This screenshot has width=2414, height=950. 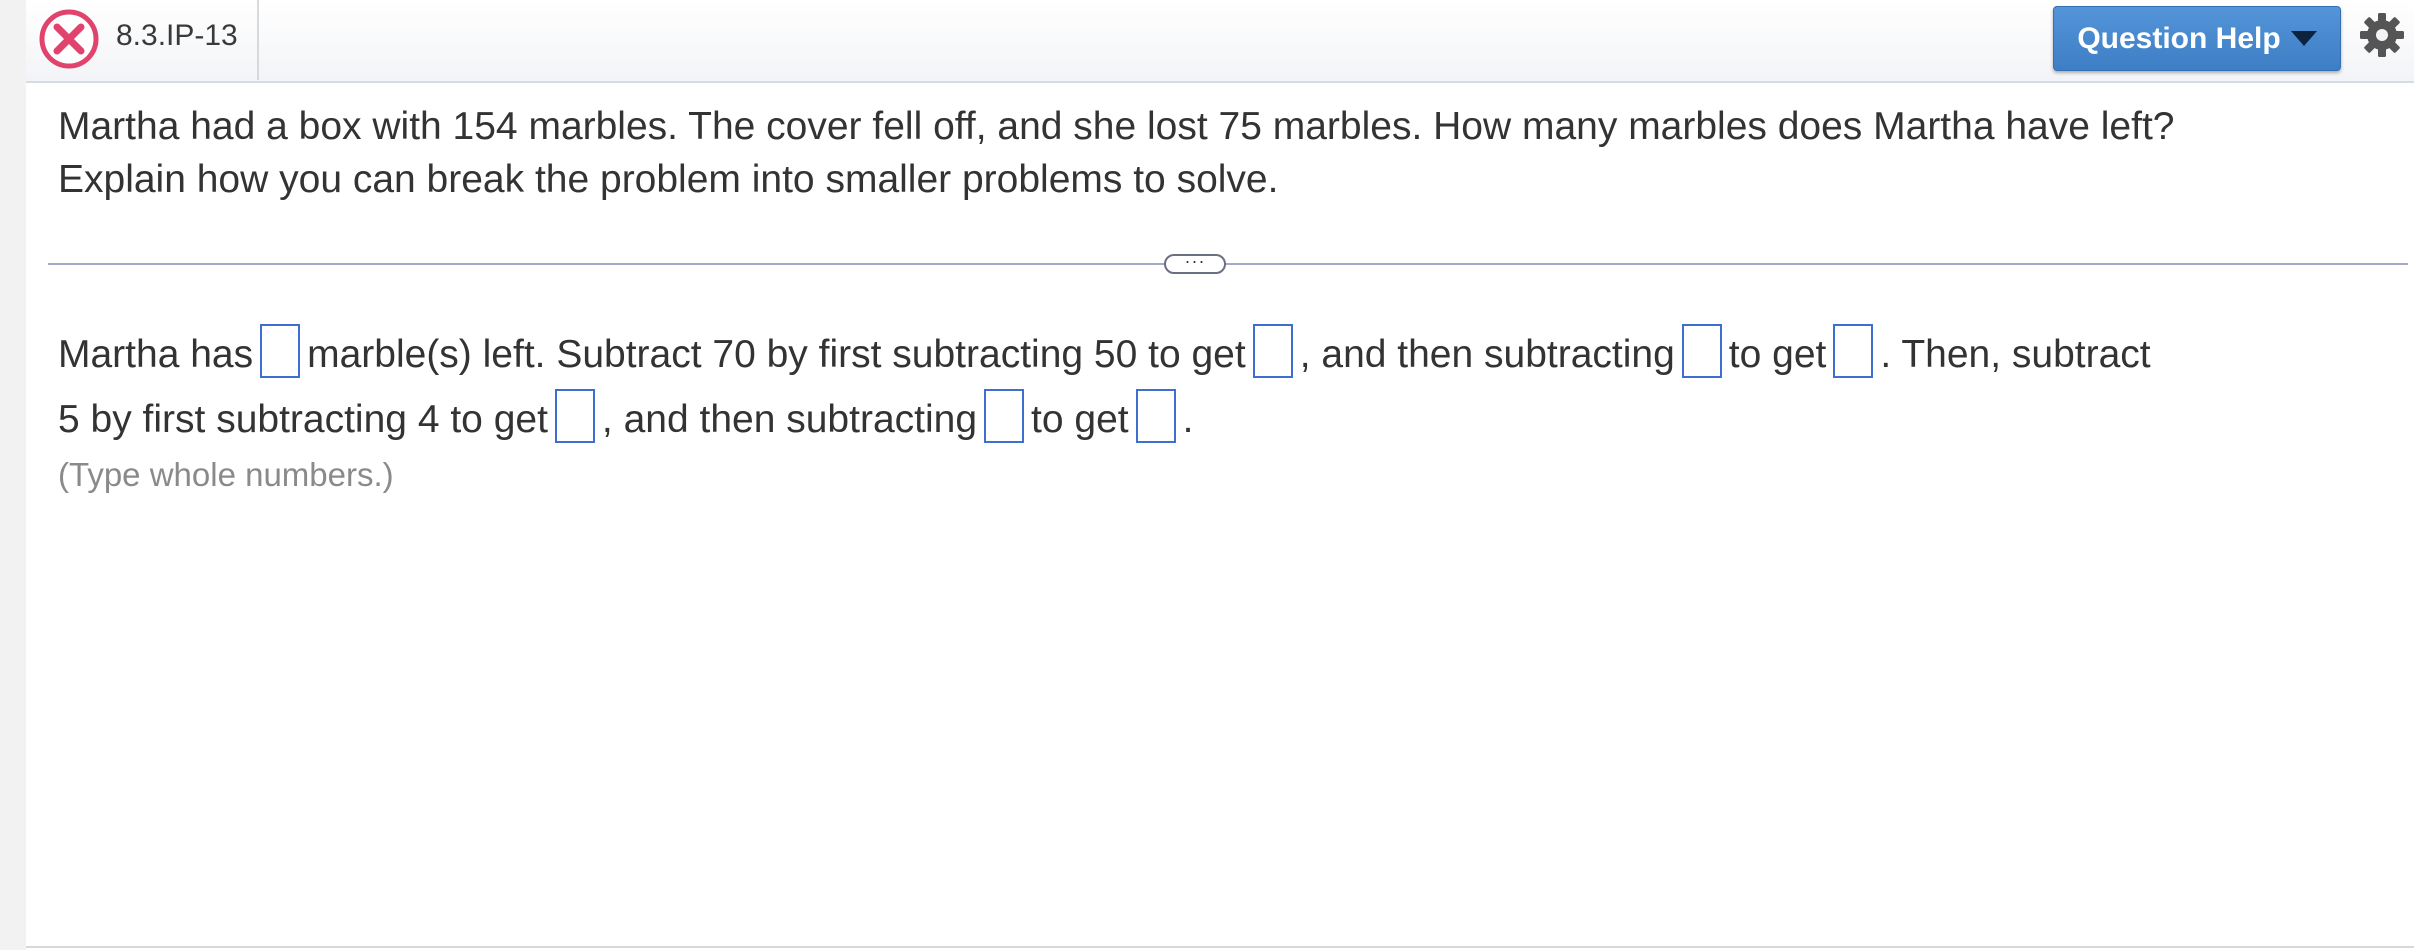 What do you see at coordinates (177, 35) in the screenshot?
I see `question-id: 8.3.IP-13` at bounding box center [177, 35].